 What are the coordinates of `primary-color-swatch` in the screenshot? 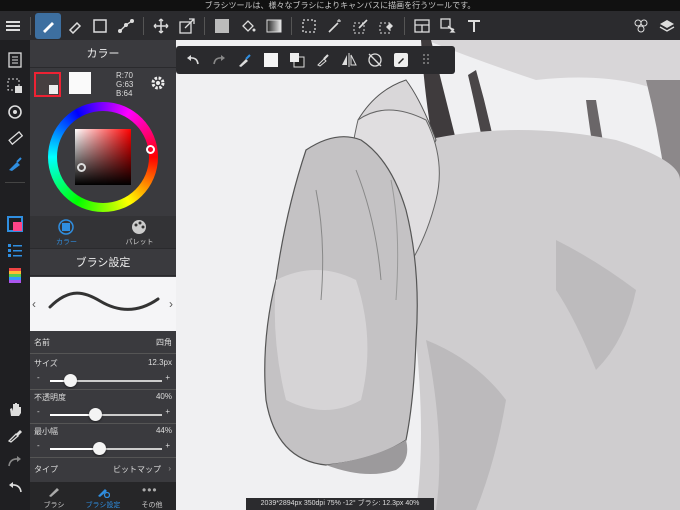 It's located at (47, 84).